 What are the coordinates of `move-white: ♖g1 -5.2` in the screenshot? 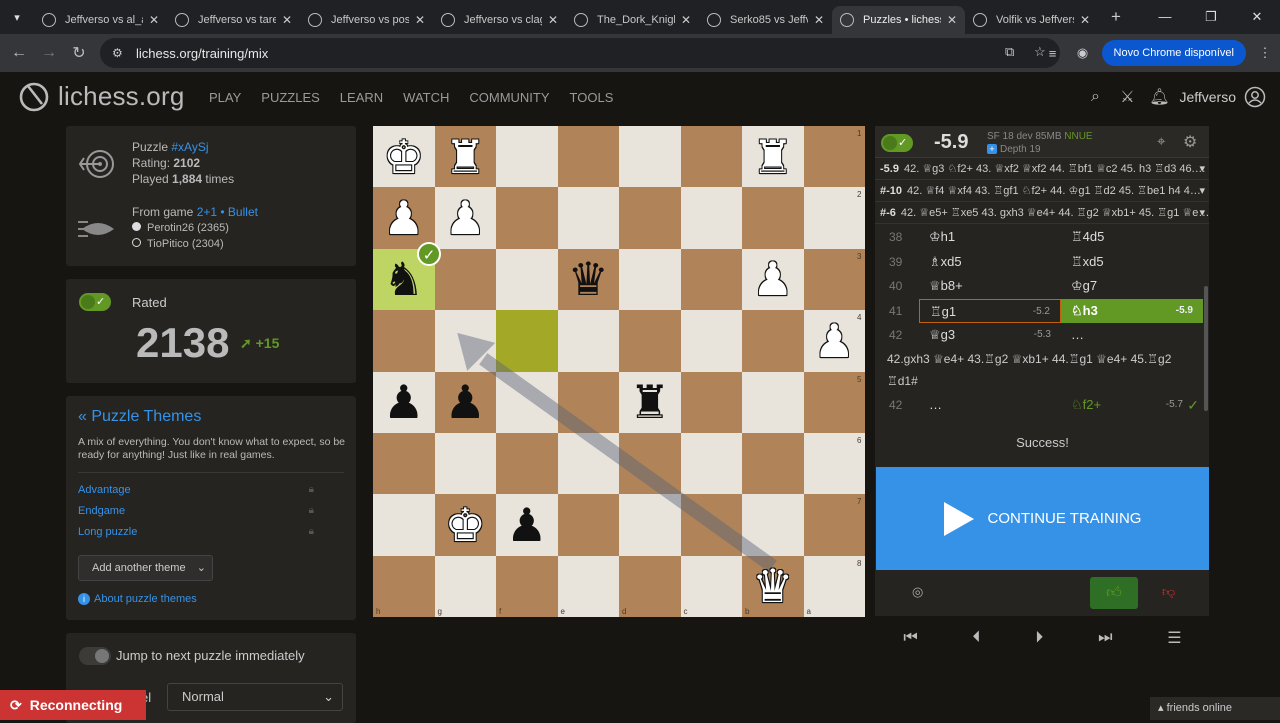 It's located at (990, 310).